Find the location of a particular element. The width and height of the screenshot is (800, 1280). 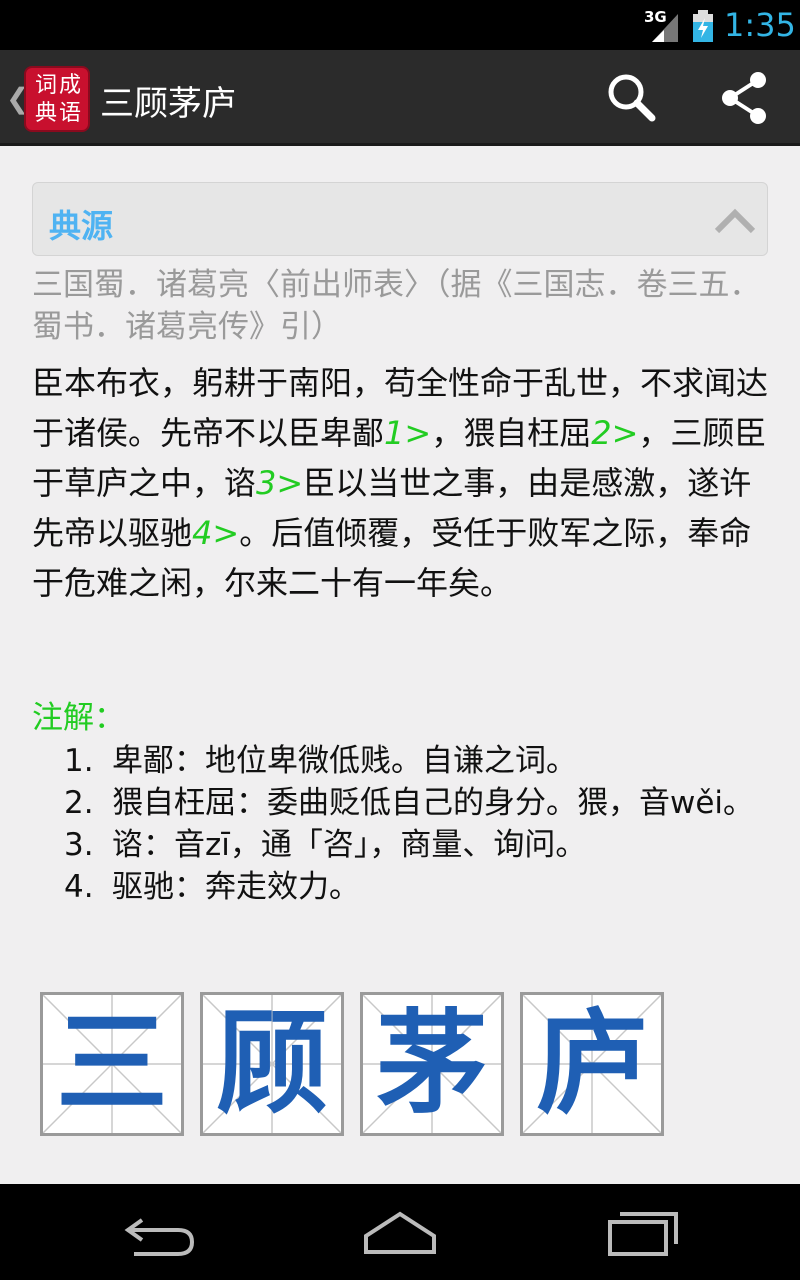

clock: 1:35 is located at coordinates (760, 25).